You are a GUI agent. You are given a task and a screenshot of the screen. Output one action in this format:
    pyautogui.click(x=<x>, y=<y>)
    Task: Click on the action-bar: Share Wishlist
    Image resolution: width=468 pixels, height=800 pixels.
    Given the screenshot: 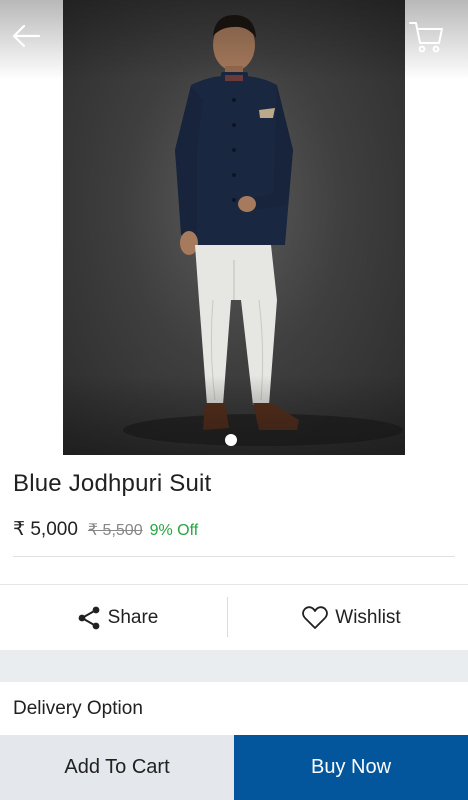 What is the action you would take?
    pyautogui.click(x=234, y=617)
    